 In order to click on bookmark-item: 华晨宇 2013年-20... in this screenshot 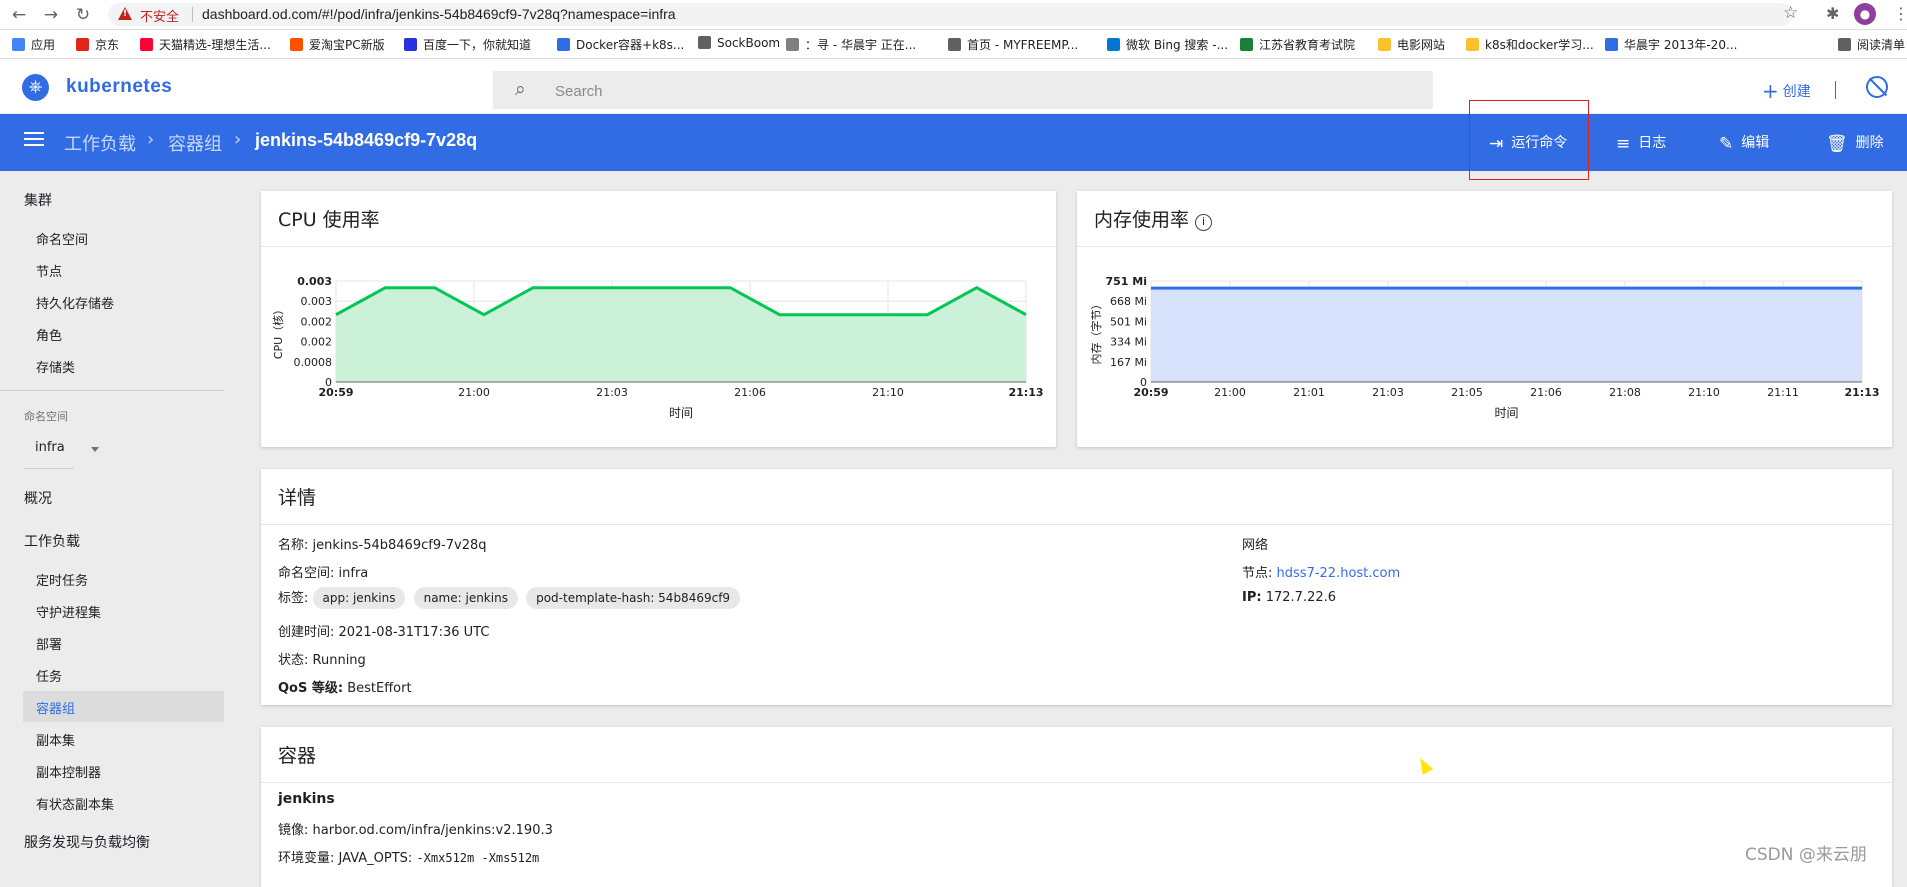, I will do `click(1671, 44)`.